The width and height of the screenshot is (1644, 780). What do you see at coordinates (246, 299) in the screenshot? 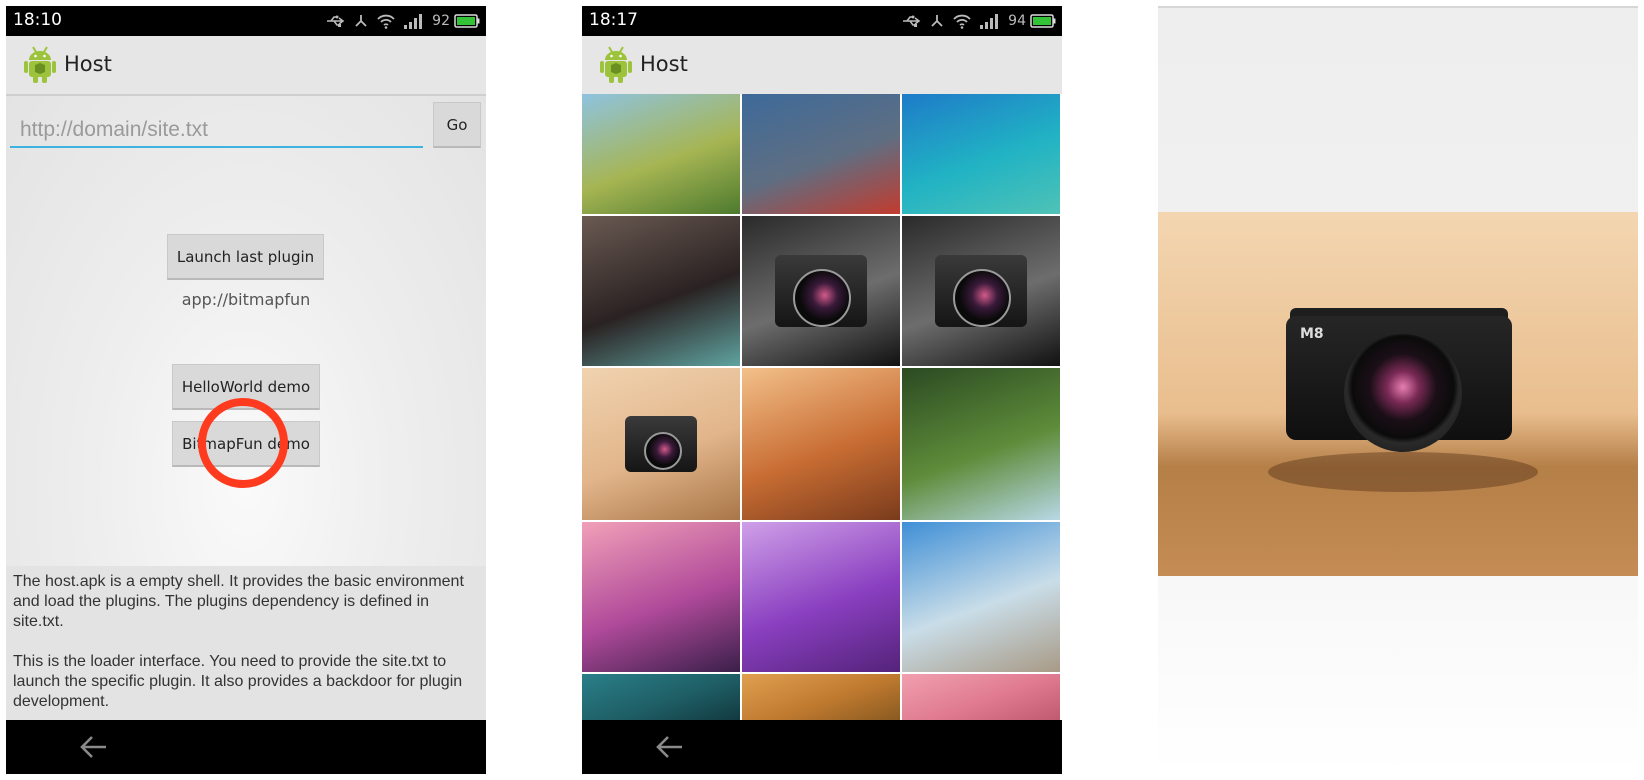
I see `last-plugin-url: app://bitmapfun` at bounding box center [246, 299].